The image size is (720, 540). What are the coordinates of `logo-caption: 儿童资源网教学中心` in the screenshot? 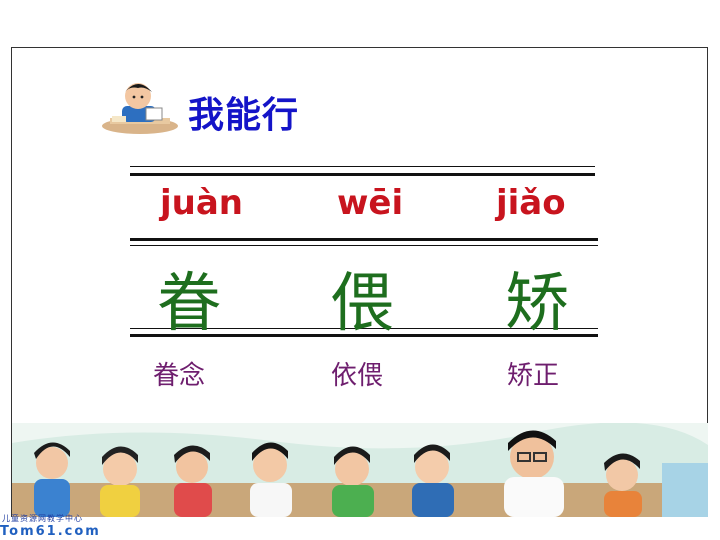 It's located at (42, 518).